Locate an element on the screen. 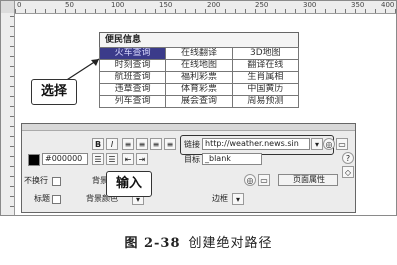 The image size is (397, 265). quick-tag-icon: ◇ is located at coordinates (348, 172).